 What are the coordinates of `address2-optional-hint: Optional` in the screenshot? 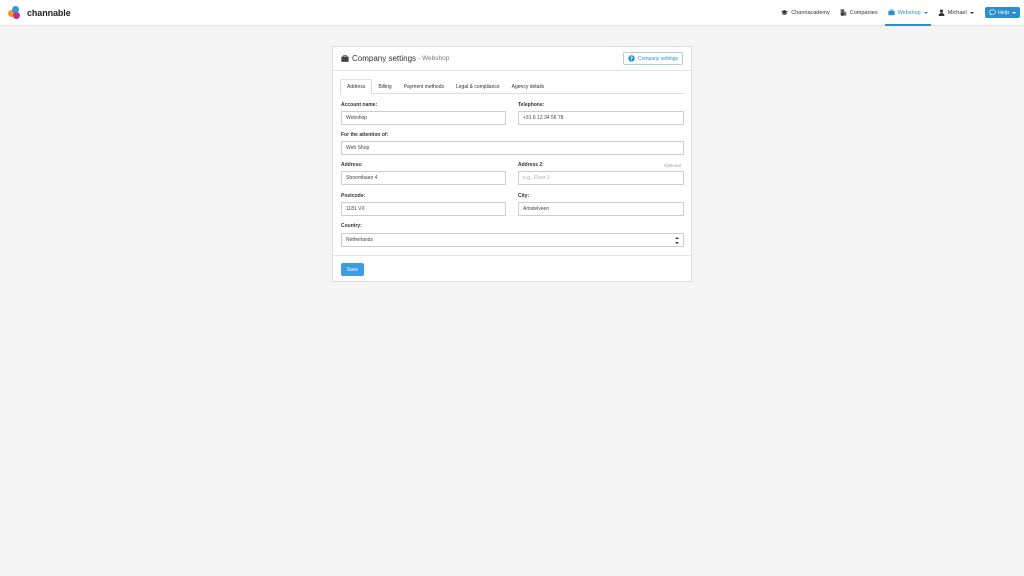 It's located at (672, 165).